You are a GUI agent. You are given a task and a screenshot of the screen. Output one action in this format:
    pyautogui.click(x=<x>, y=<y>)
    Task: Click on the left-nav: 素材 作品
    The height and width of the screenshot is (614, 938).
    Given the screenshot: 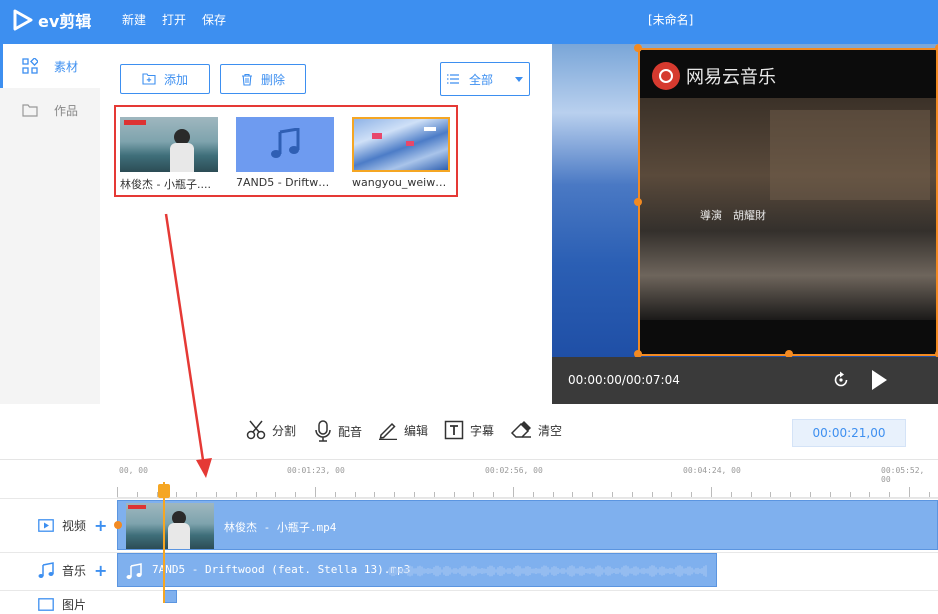 What is the action you would take?
    pyautogui.click(x=50, y=224)
    